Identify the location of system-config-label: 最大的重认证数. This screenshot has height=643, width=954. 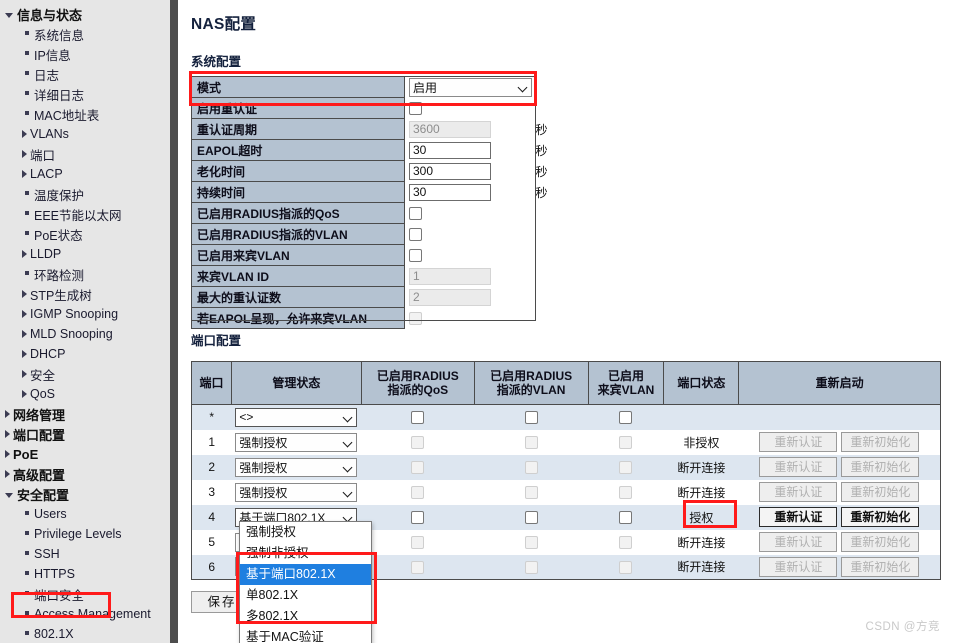
(298, 297).